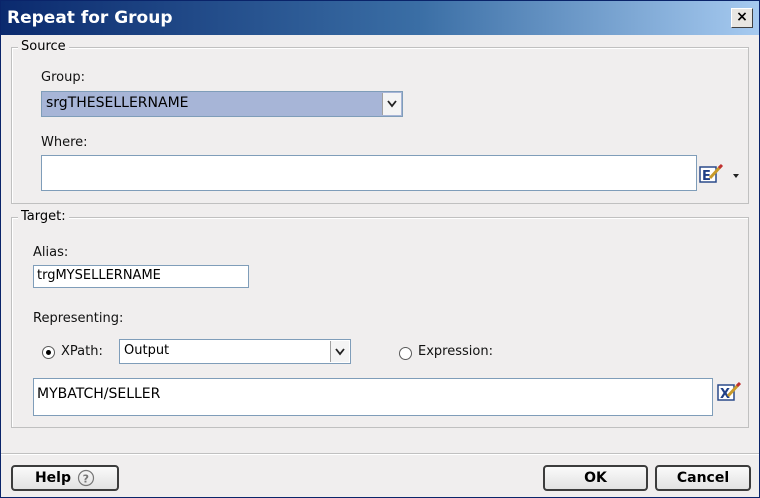 This screenshot has height=498, width=760. I want to click on xpath-type-dropdown-arrow, so click(339, 351).